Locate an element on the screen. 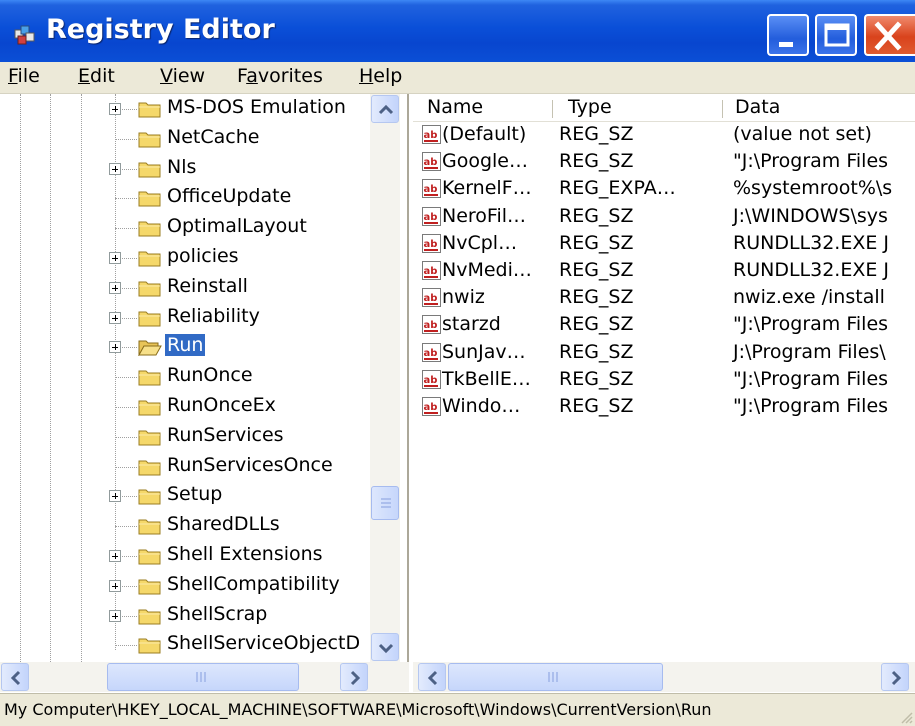 This screenshot has height=726, width=915. menu-view: View is located at coordinates (182, 76).